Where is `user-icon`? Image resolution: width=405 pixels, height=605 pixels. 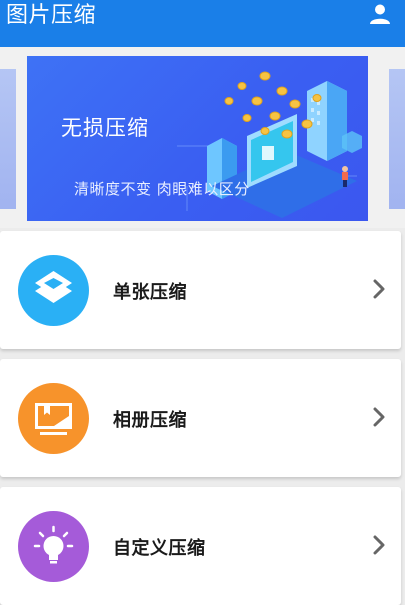 user-icon is located at coordinates (380, 14).